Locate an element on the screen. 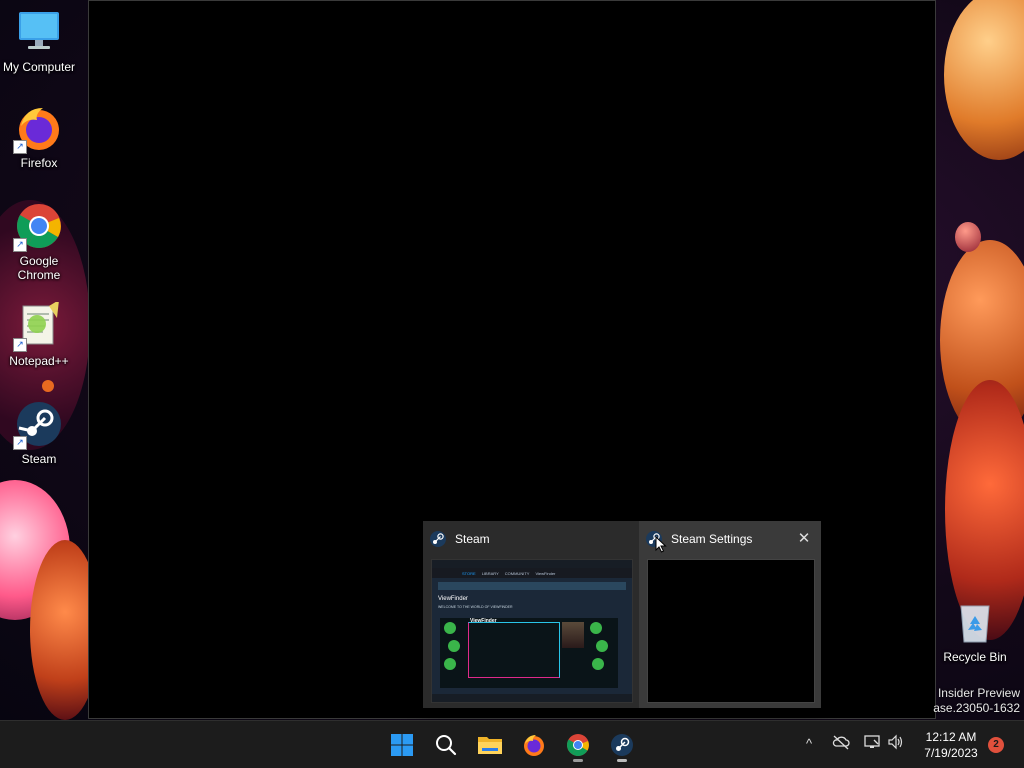 The width and height of the screenshot is (1024, 768). steam-icon: ↗ is located at coordinates (38, 425).